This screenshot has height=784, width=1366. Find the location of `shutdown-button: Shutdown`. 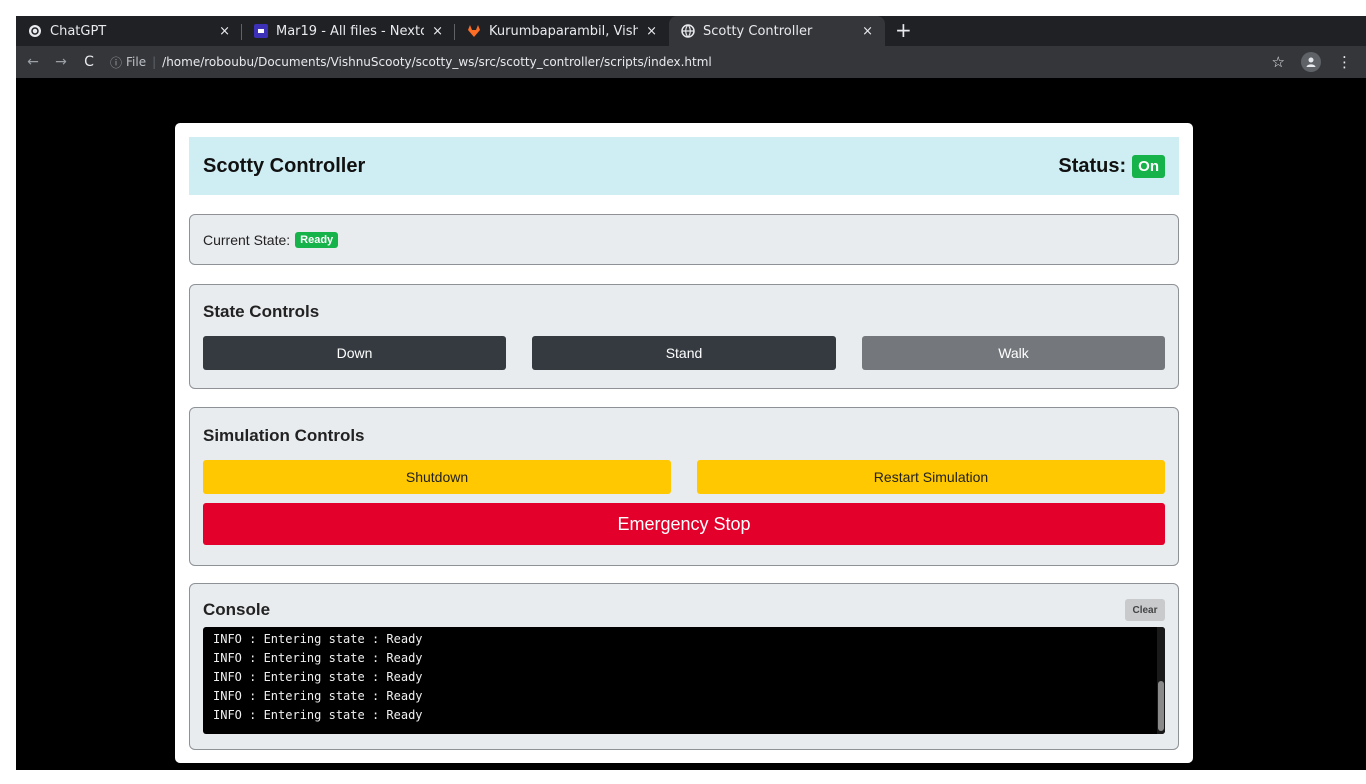

shutdown-button: Shutdown is located at coordinates (437, 477).